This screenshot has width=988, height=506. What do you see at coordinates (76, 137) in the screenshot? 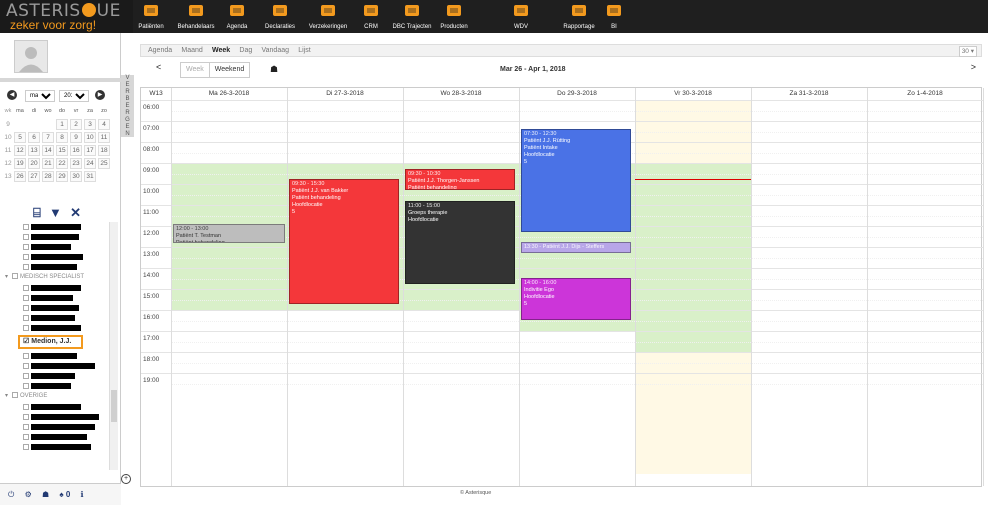
I see `mini-calendar-day: 9` at bounding box center [76, 137].